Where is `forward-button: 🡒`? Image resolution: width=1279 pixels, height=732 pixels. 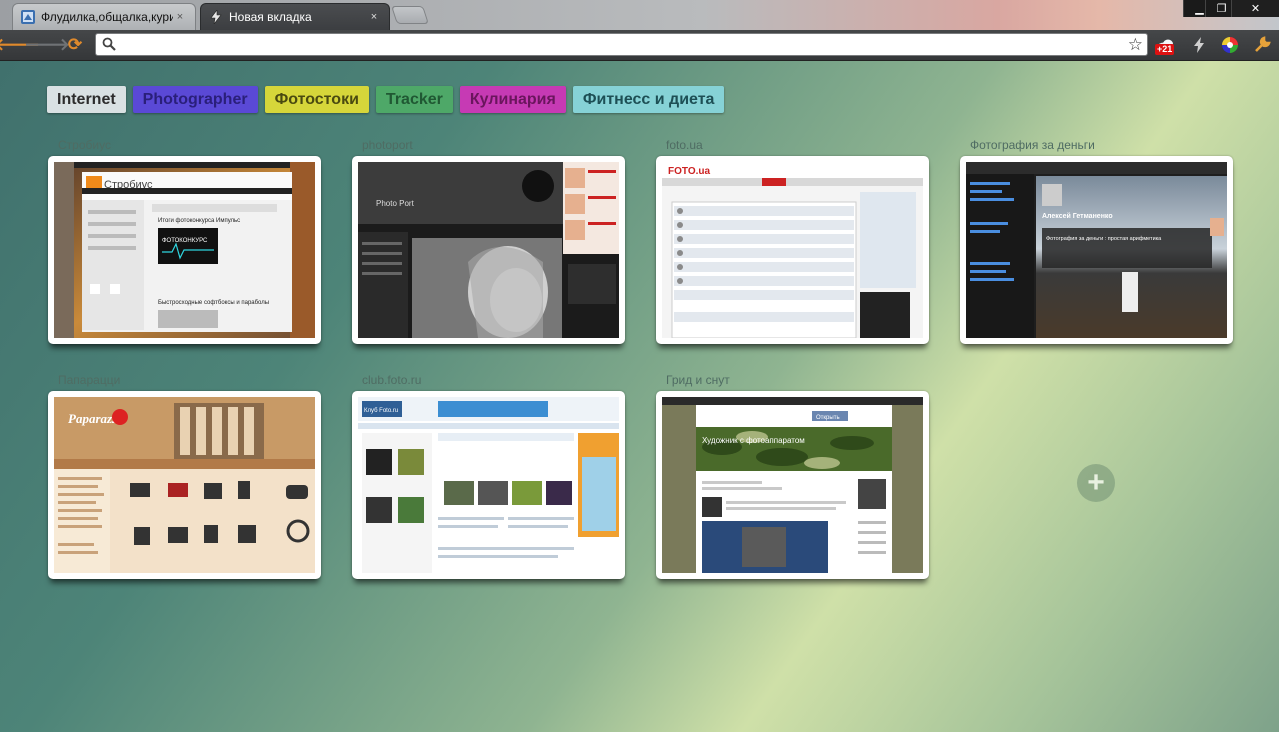 forward-button: 🡒 is located at coordinates (47, 45).